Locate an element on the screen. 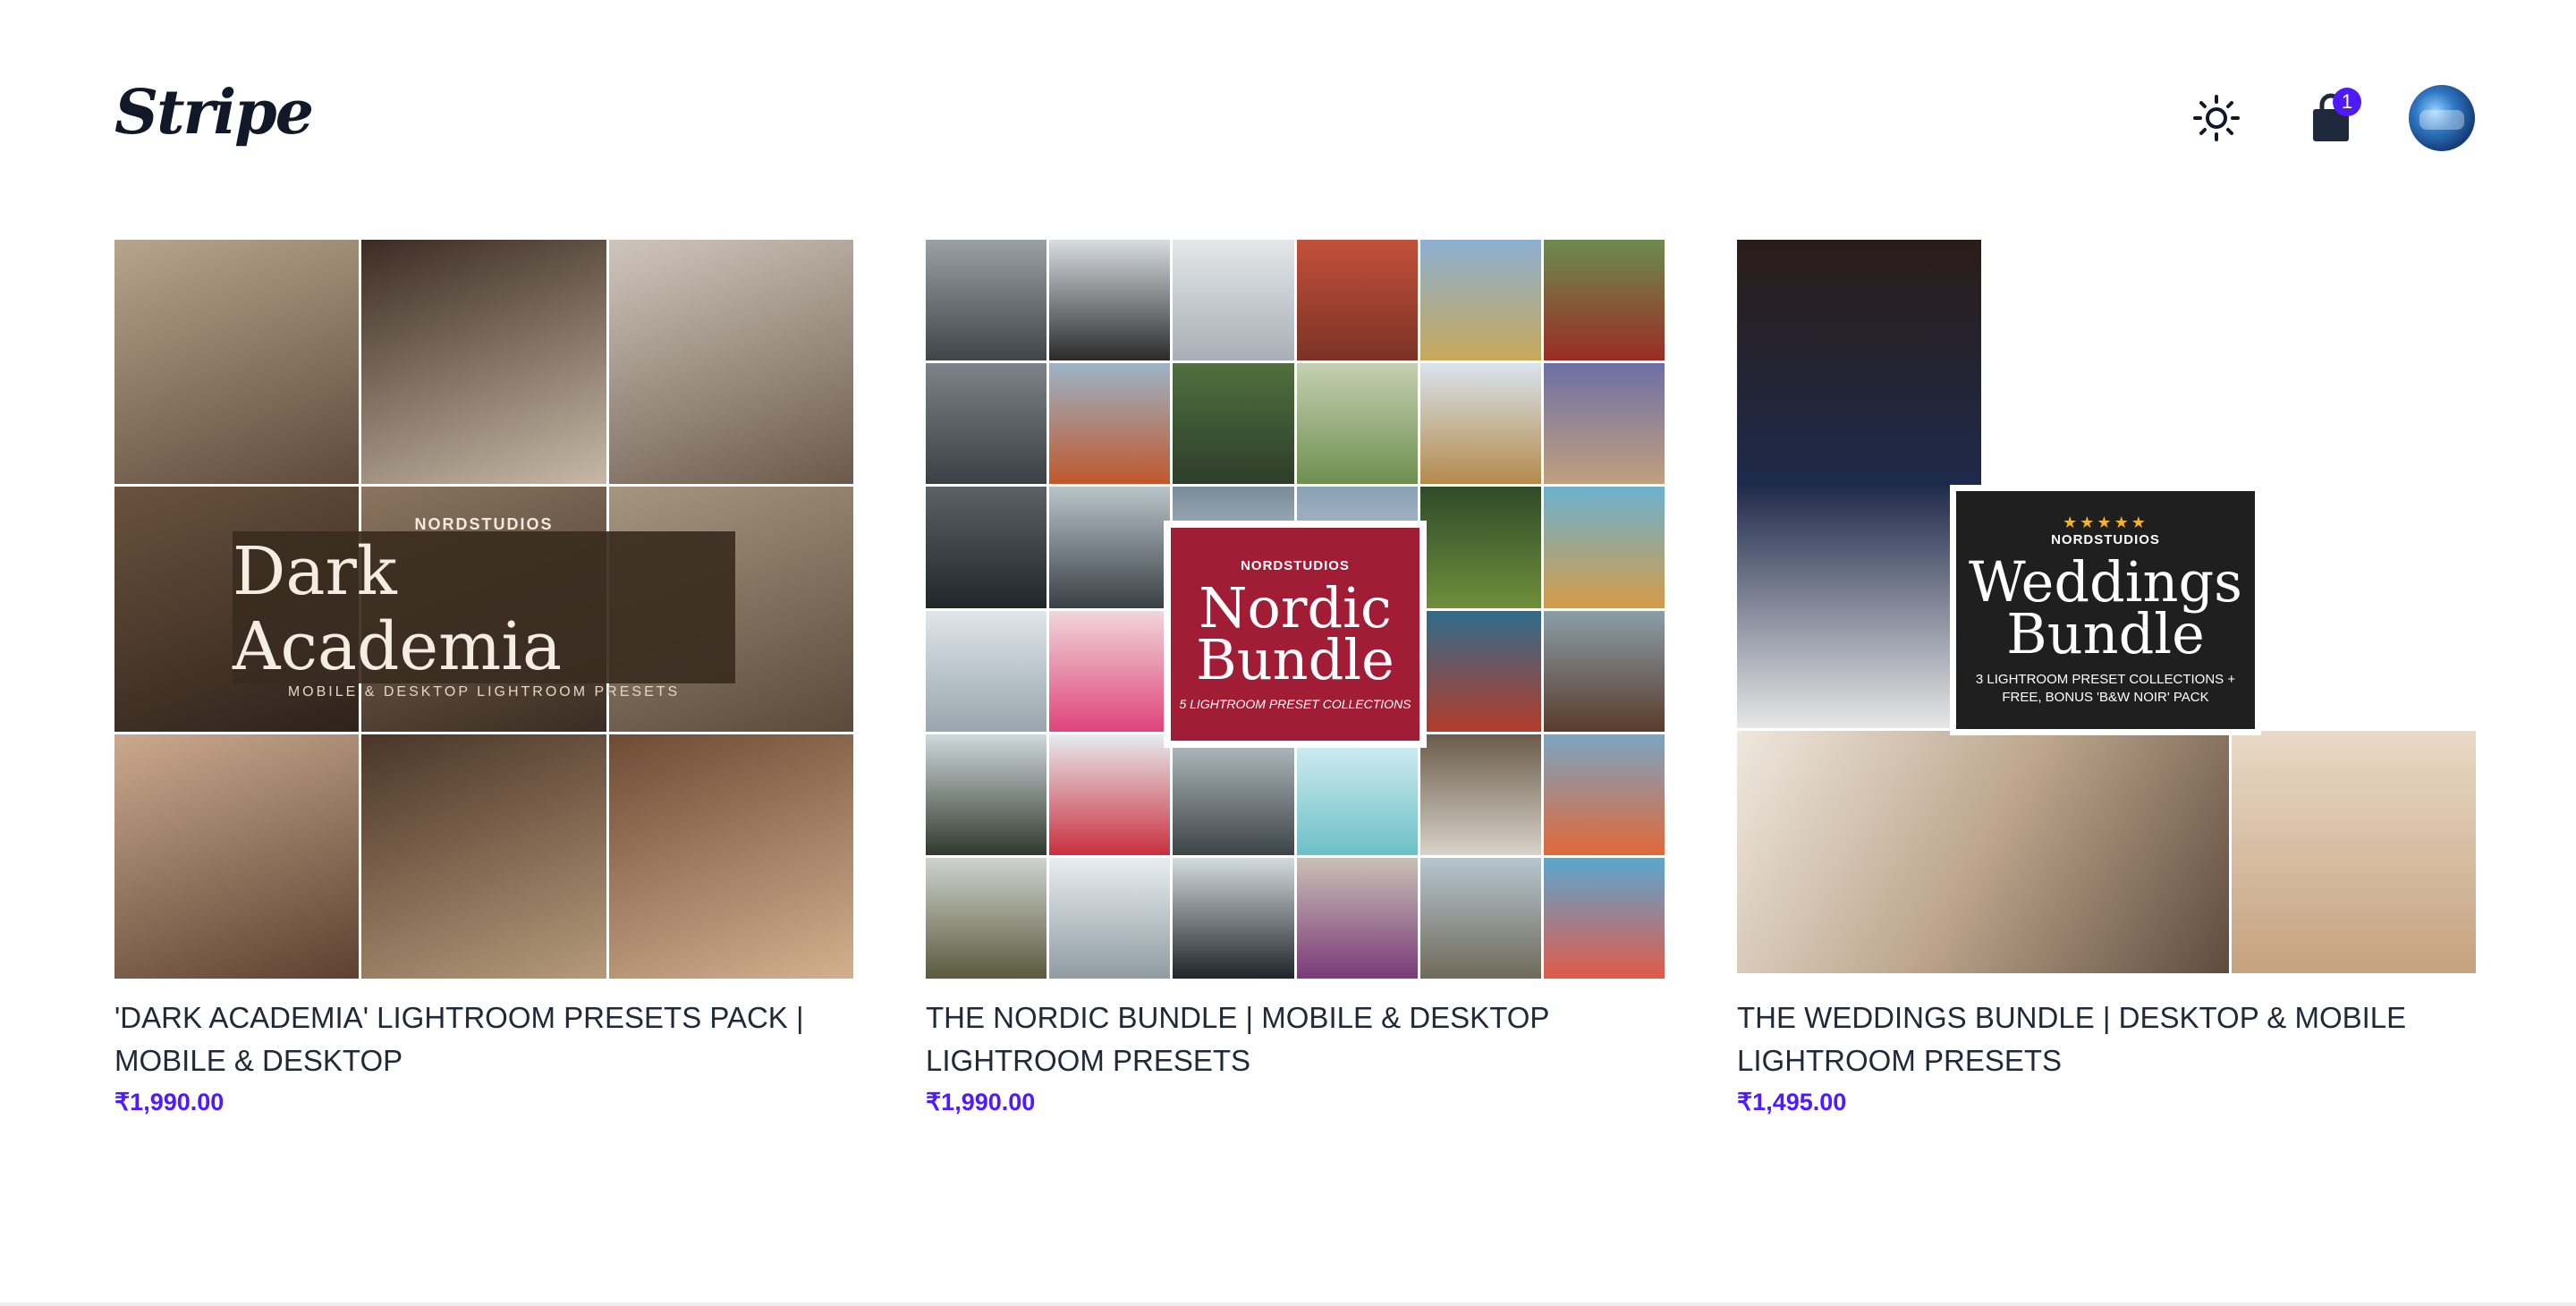  banner-subheading: 5 LIGHTROOM PRESET COLLECTIONS is located at coordinates (1295, 704).